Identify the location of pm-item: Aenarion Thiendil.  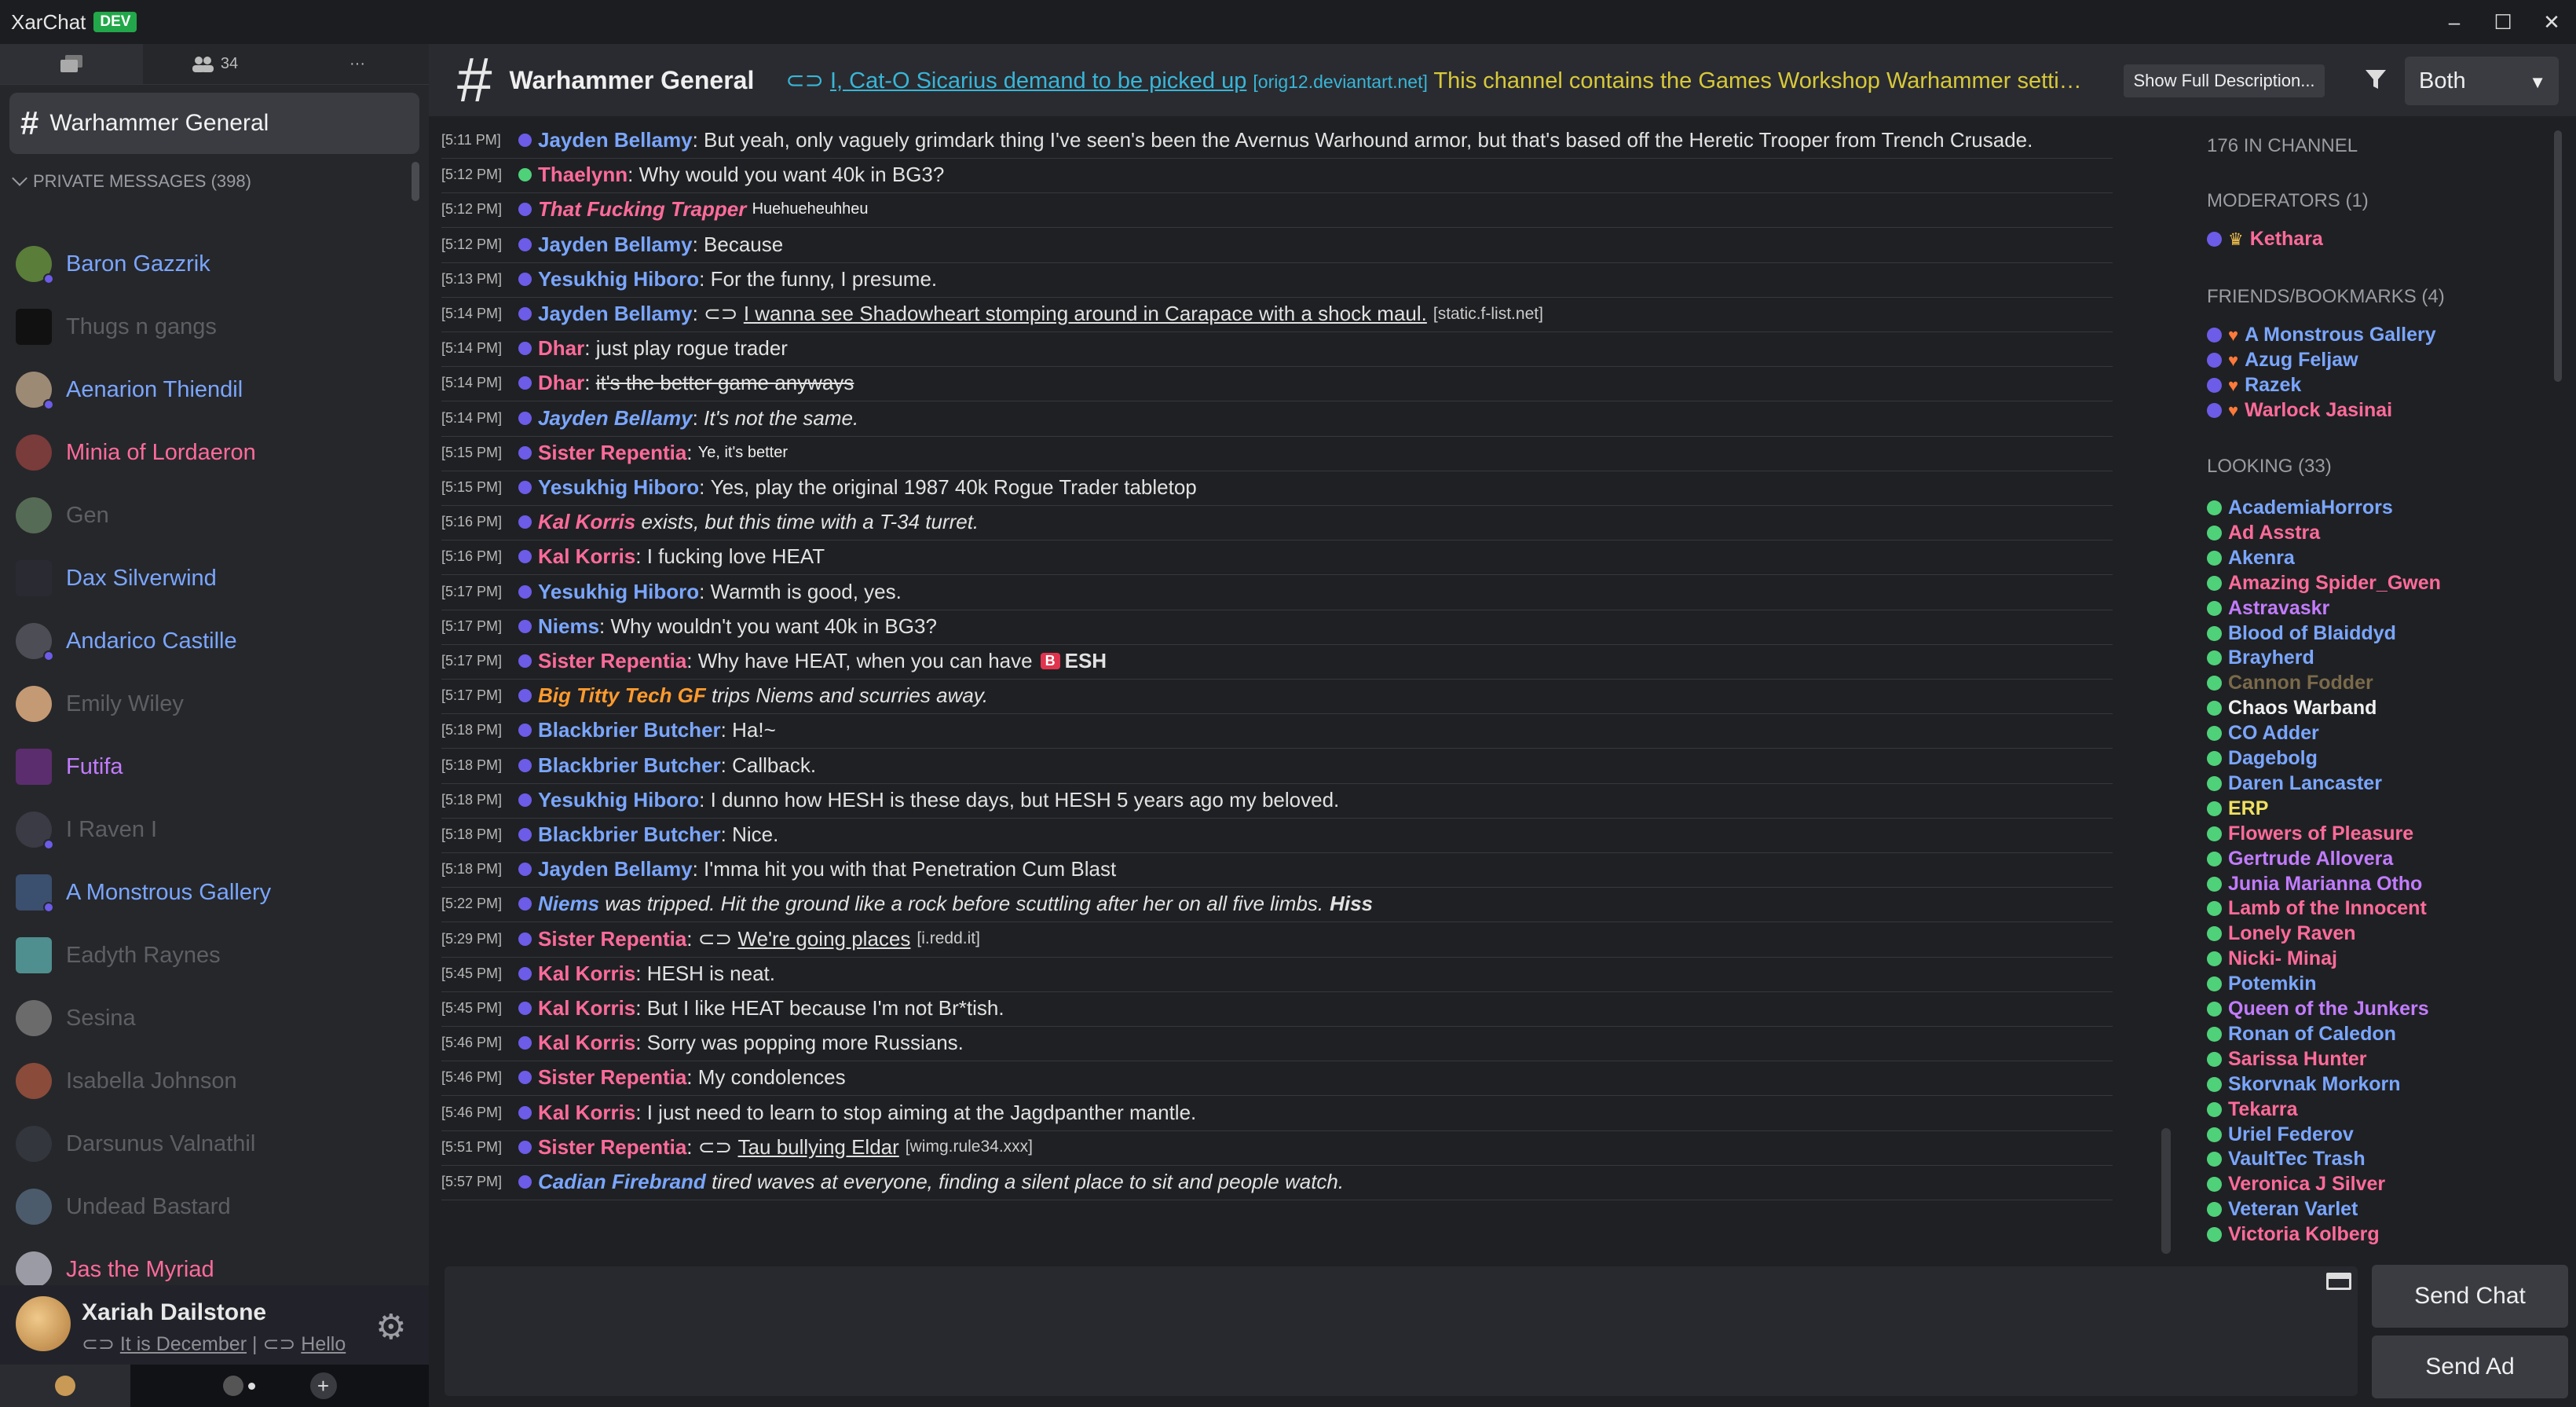
(214, 389).